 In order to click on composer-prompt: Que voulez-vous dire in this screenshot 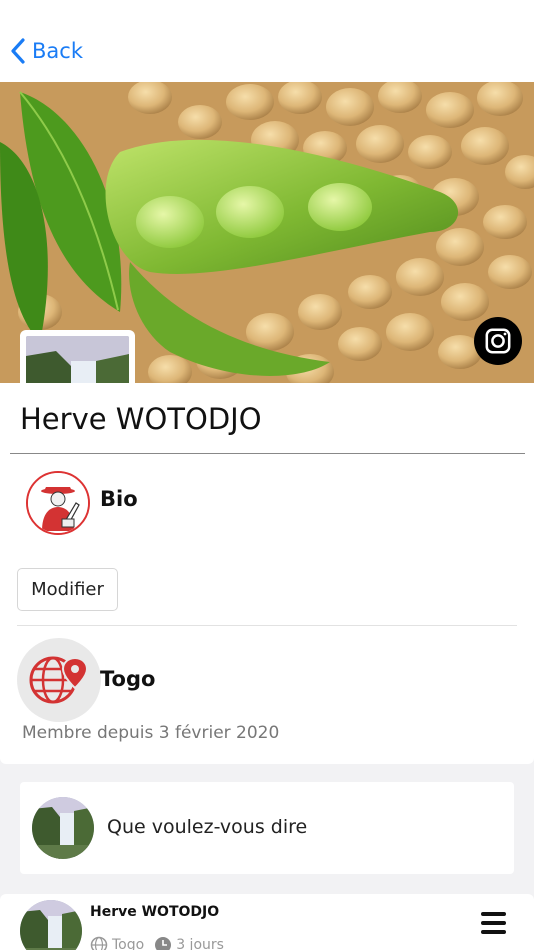, I will do `click(207, 827)`.